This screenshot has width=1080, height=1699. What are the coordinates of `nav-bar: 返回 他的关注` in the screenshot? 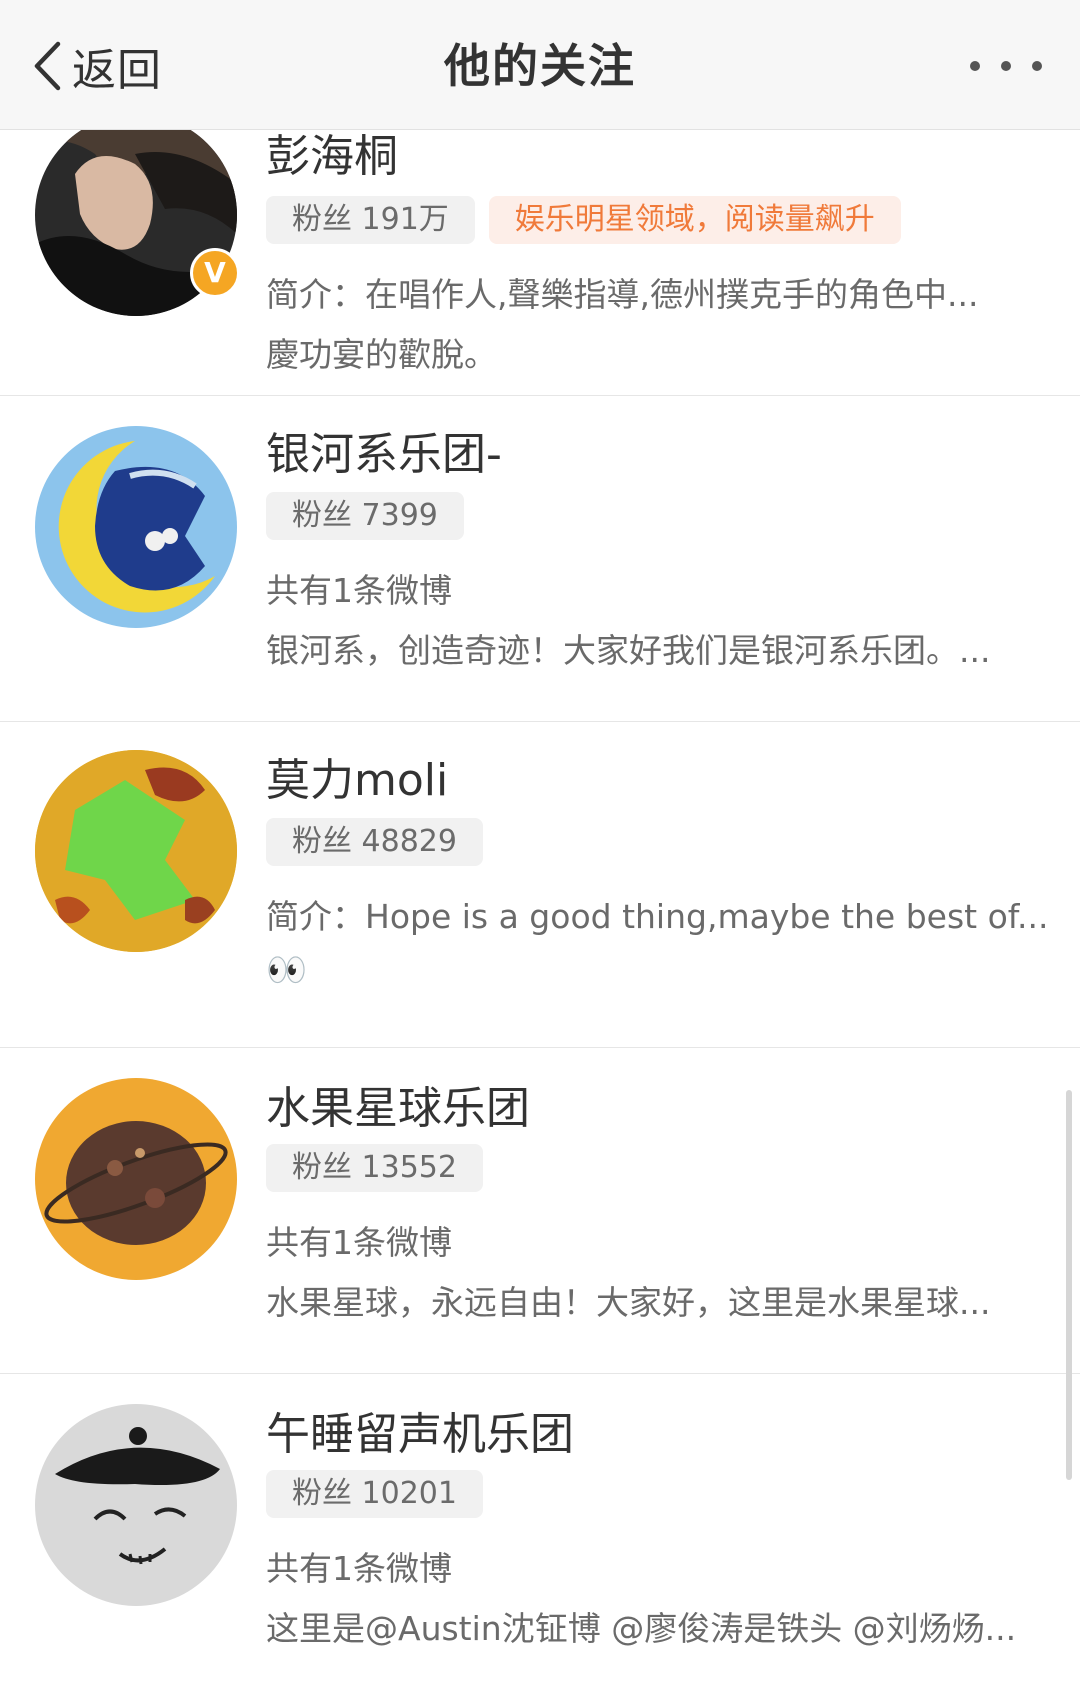 It's located at (540, 65).